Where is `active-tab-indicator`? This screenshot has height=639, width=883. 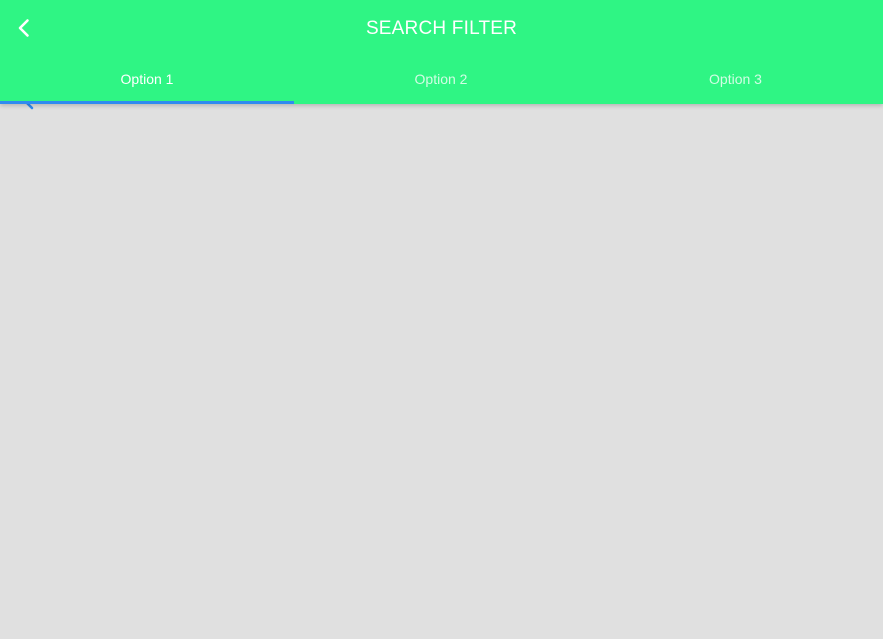
active-tab-indicator is located at coordinates (147, 102).